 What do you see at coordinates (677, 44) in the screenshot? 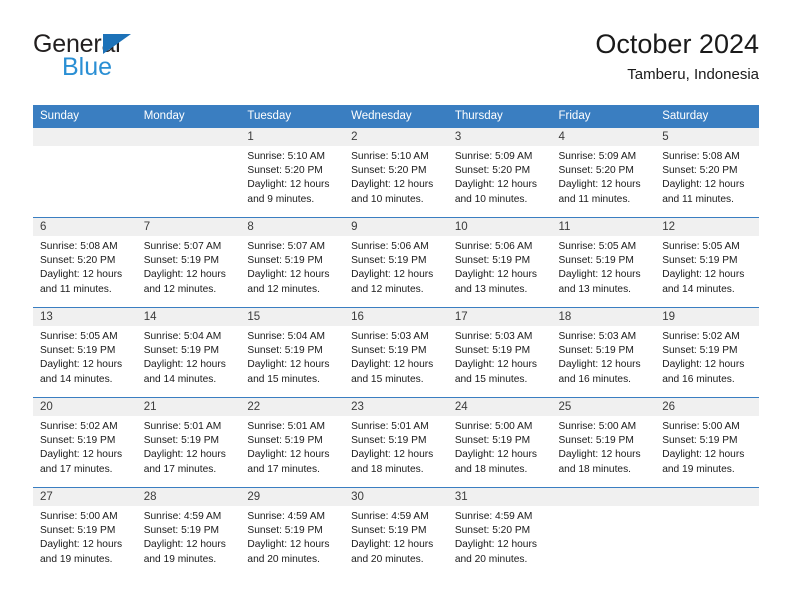
I see `page-title: October 2024` at bounding box center [677, 44].